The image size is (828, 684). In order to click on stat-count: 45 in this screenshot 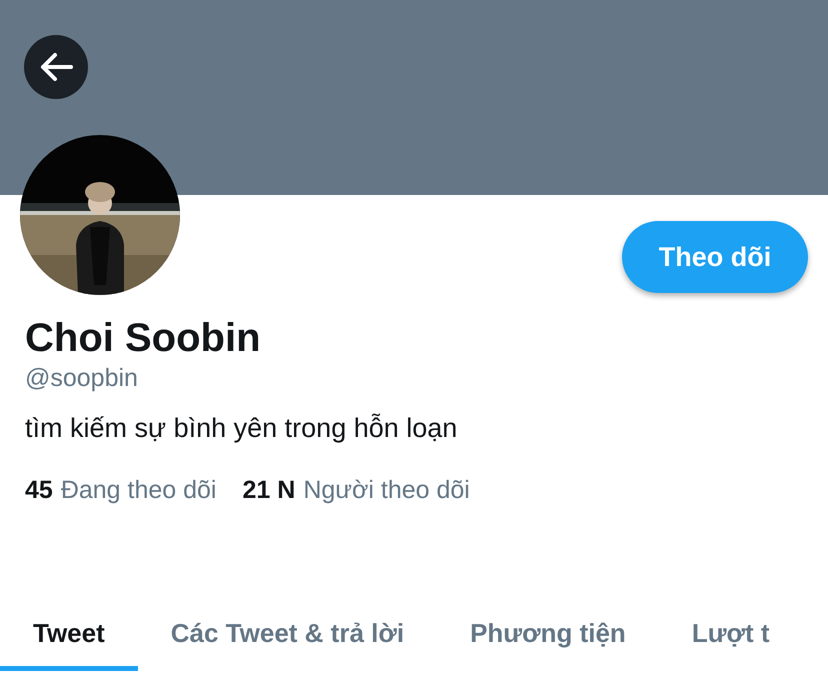, I will do `click(39, 490)`.